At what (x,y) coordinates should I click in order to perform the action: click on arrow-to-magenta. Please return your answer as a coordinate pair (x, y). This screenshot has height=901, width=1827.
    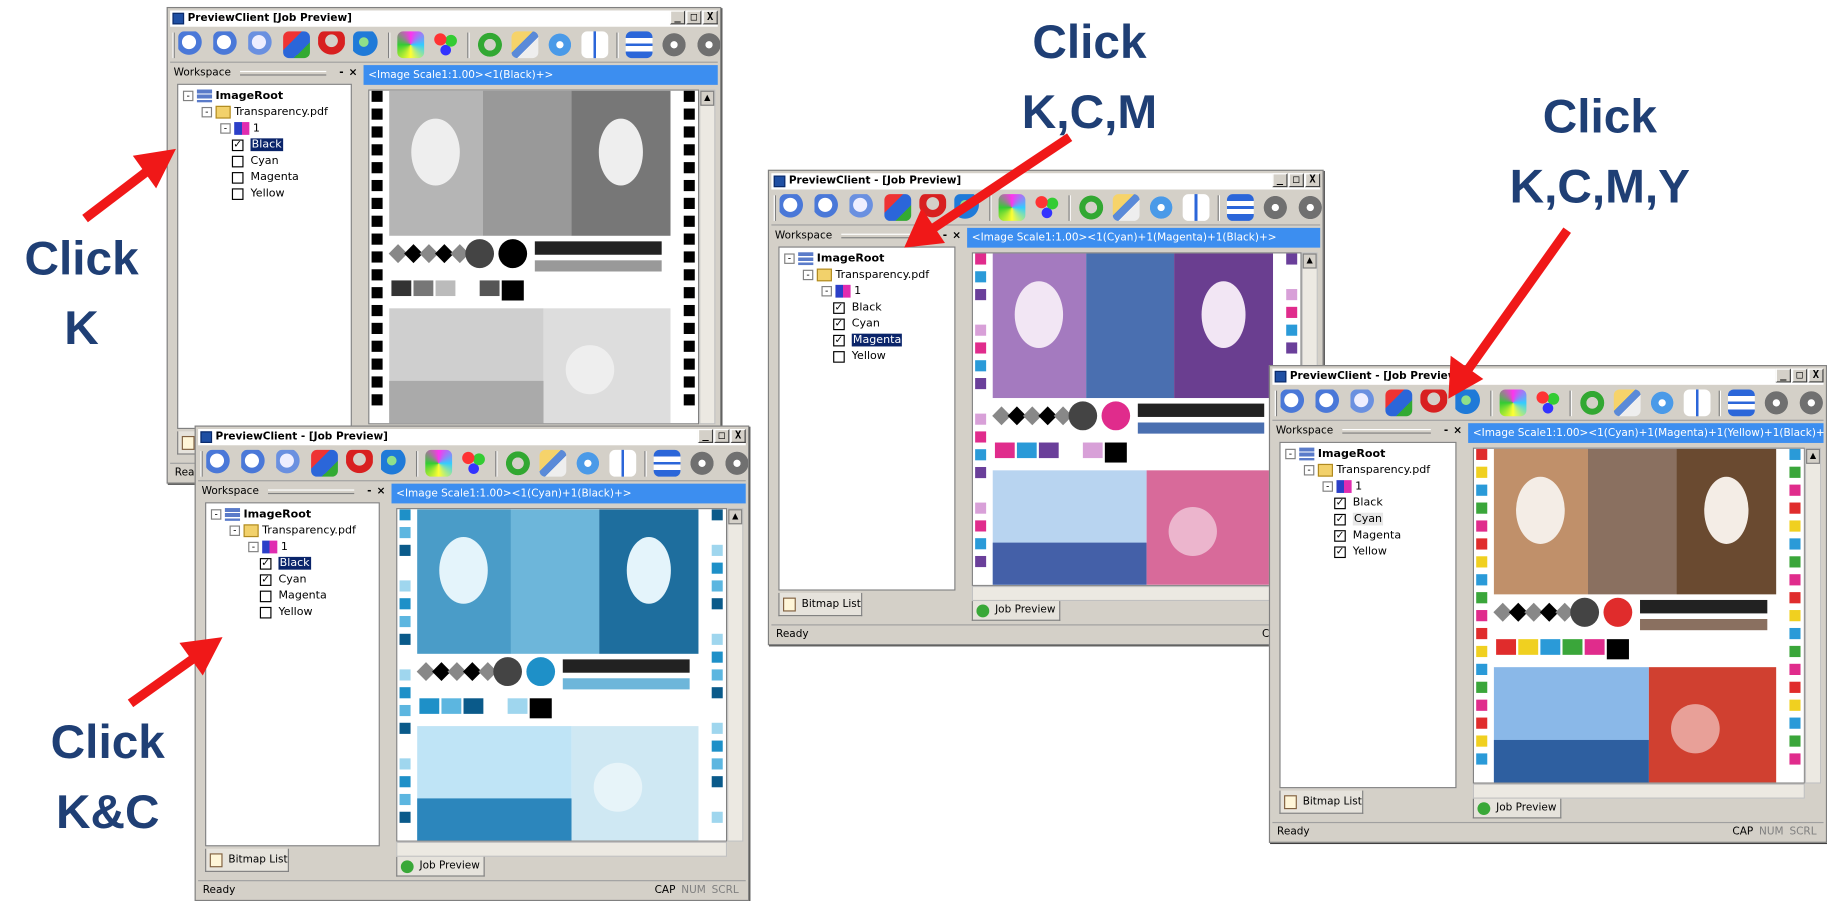
    Looking at the image, I should click on (988, 190).